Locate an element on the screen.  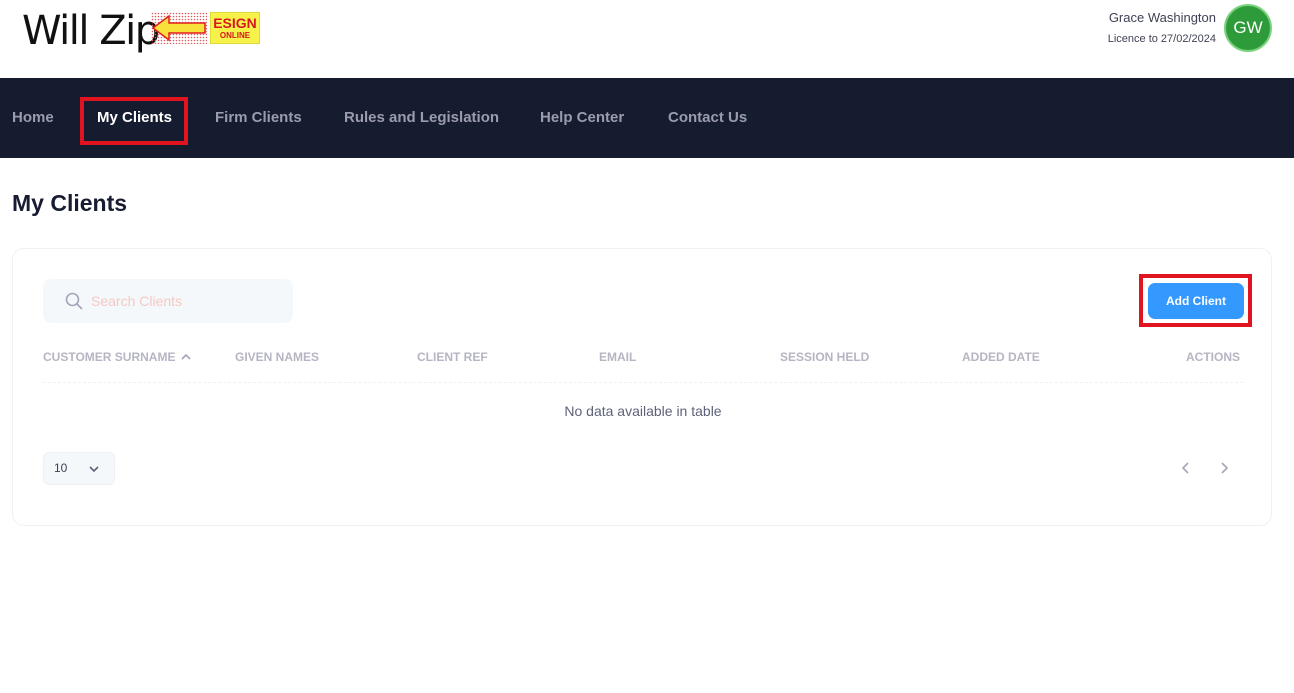
chevron-down-icon is located at coordinates (94, 469).